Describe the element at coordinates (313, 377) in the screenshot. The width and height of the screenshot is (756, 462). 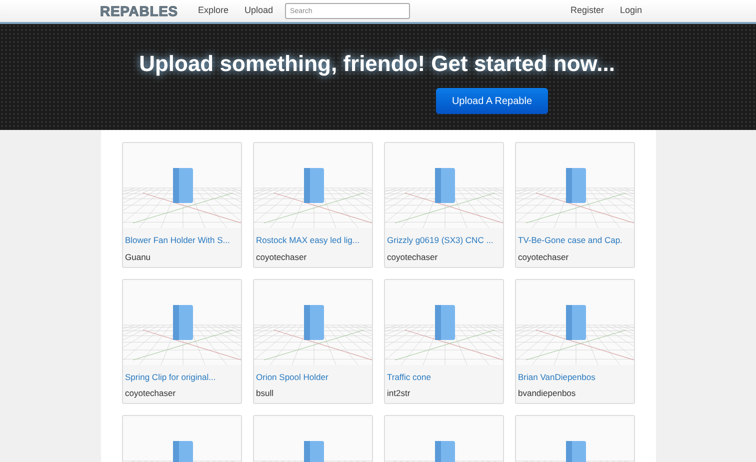
I see `model-title-link: Orion Spool Holder` at that location.